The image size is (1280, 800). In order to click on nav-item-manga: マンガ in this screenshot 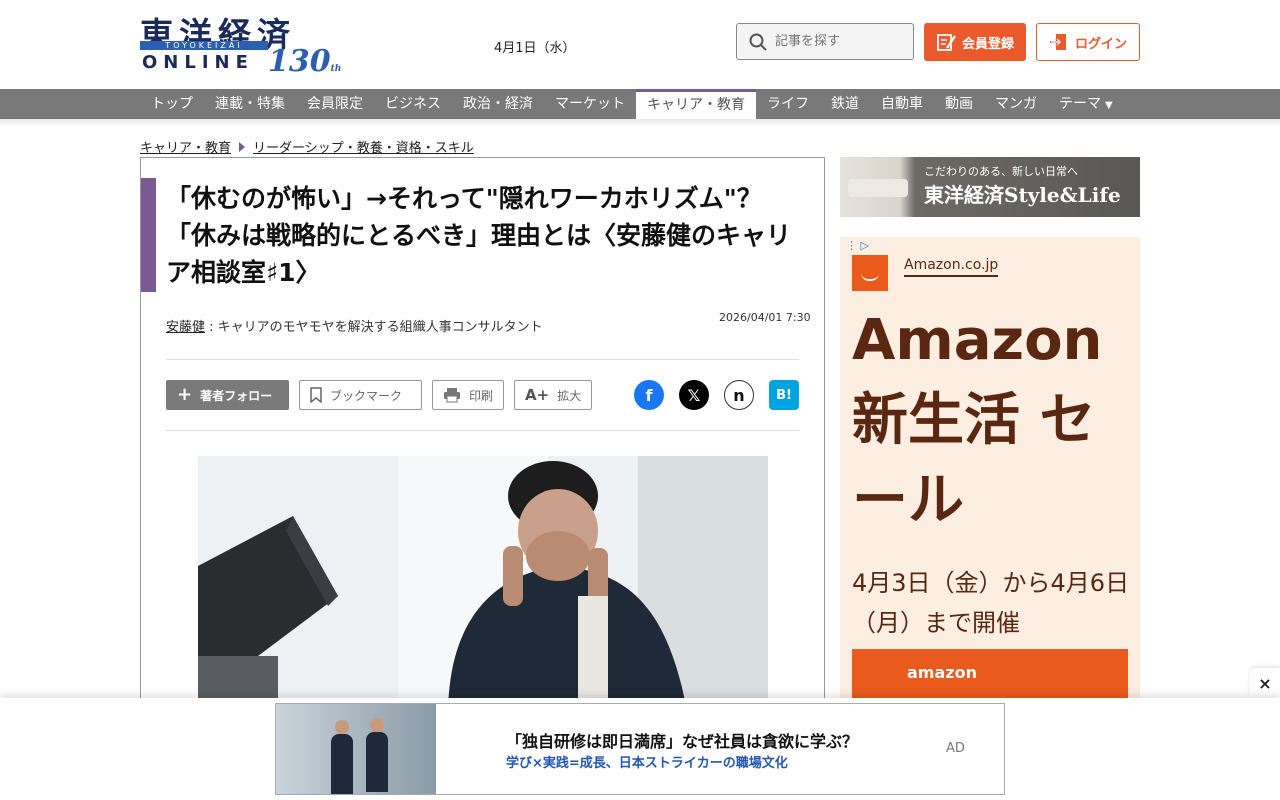, I will do `click(1016, 104)`.